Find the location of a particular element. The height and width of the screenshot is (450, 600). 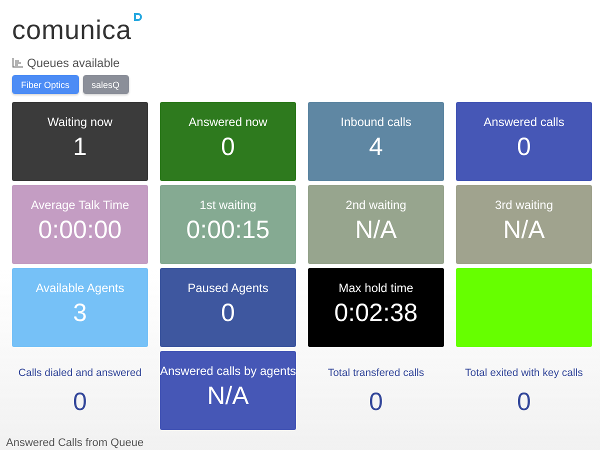

tile-value: 3 is located at coordinates (80, 313).